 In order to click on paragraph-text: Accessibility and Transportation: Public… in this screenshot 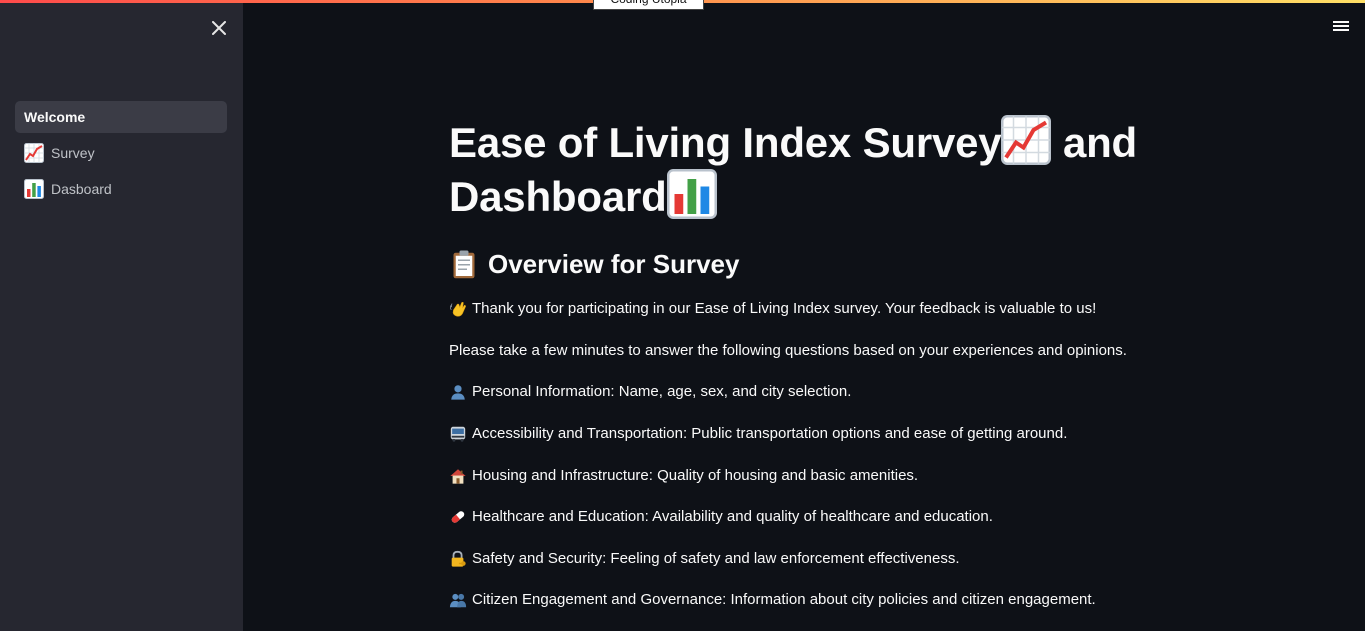, I will do `click(770, 433)`.